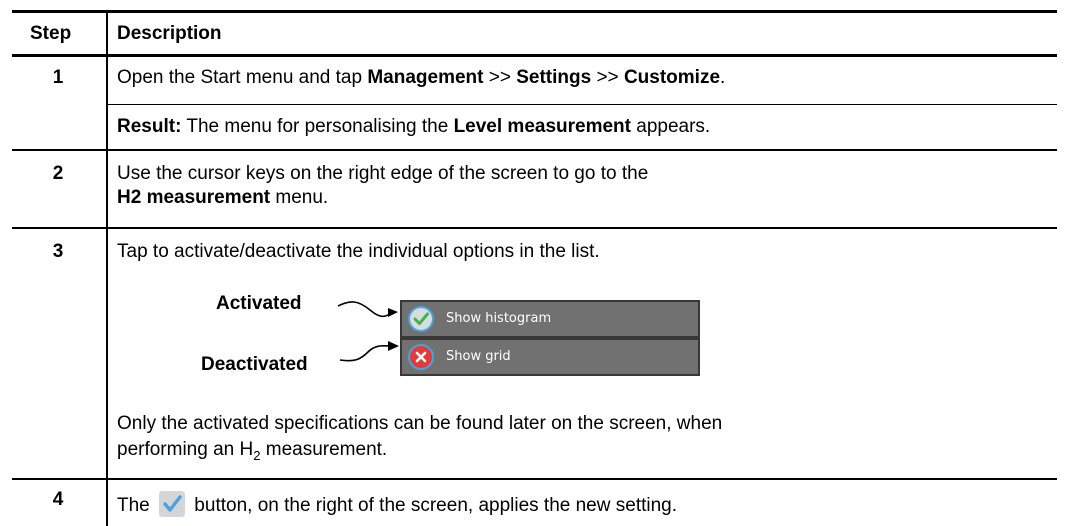 Image resolution: width=1069 pixels, height=526 pixels. I want to click on option-show-histogram: Show histogram, so click(550, 319).